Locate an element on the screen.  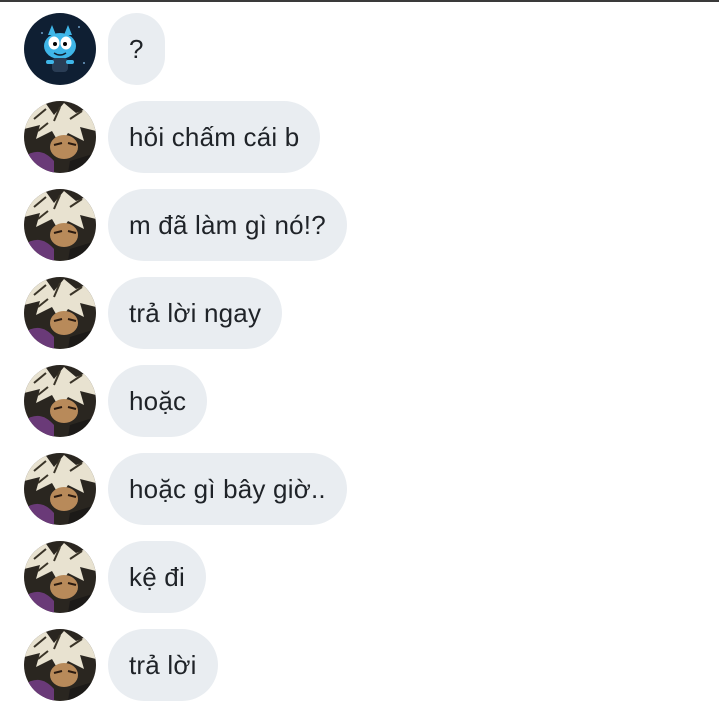
message-row: hoặc is located at coordinates (116, 401).